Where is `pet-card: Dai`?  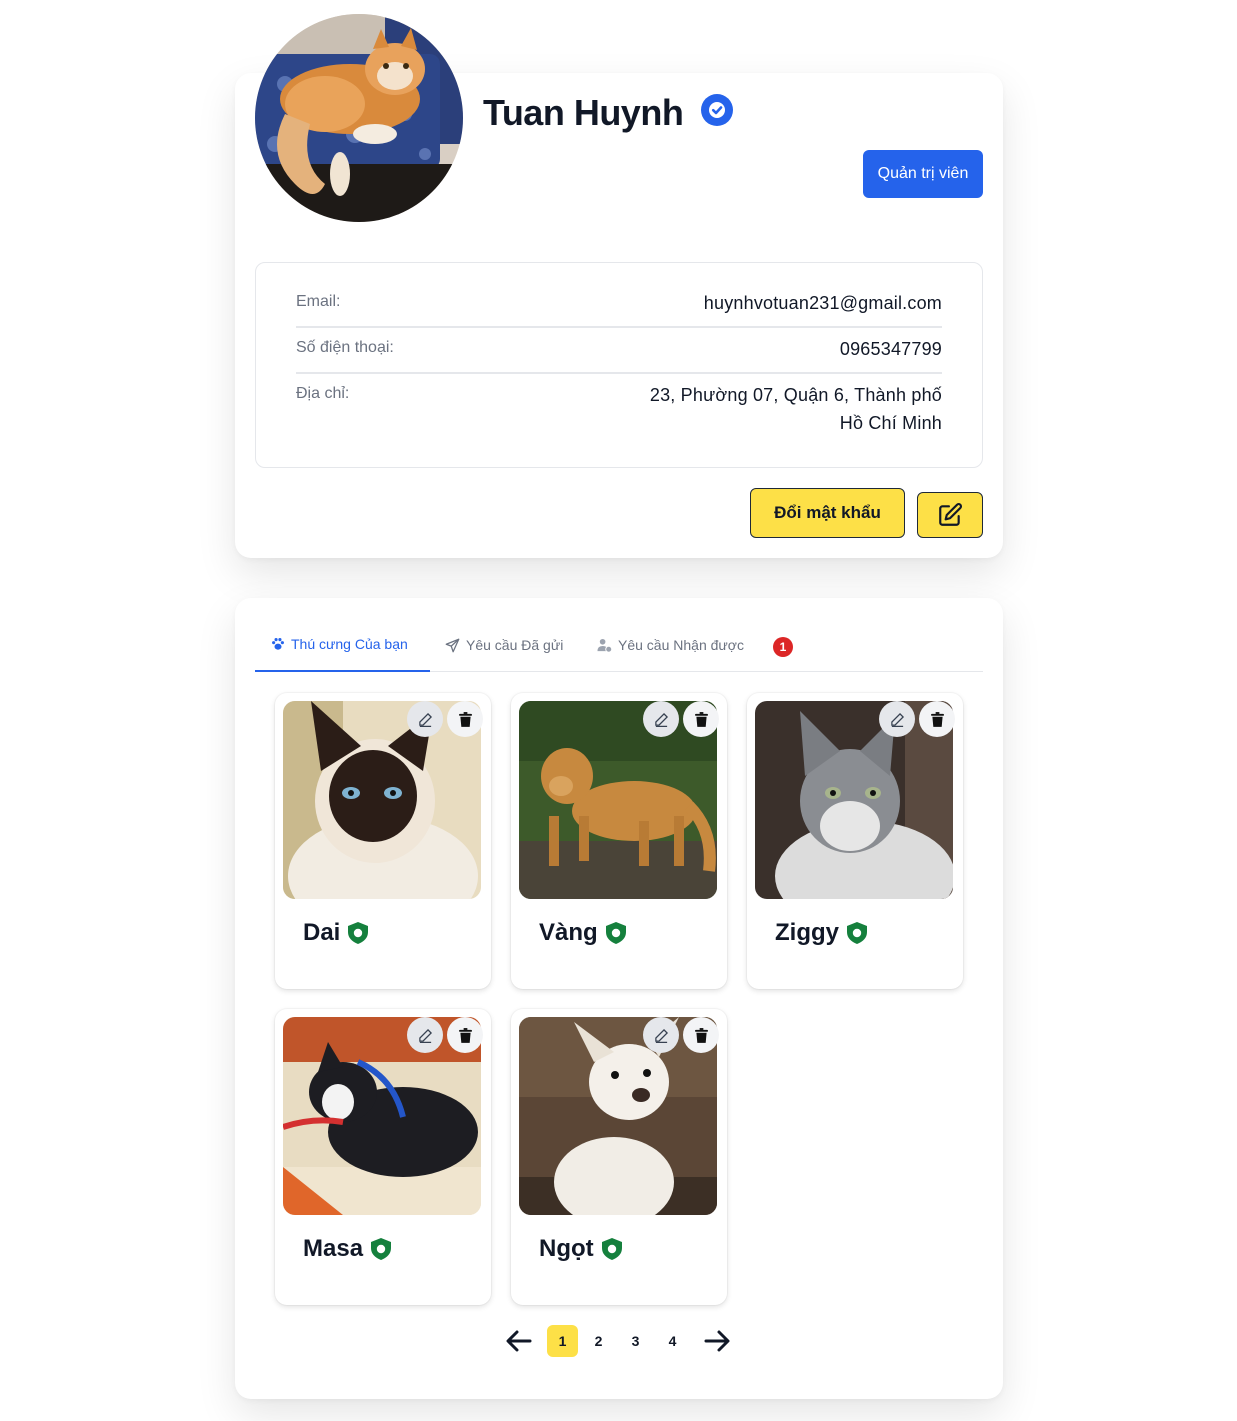
pet-card: Dai is located at coordinates (383, 841).